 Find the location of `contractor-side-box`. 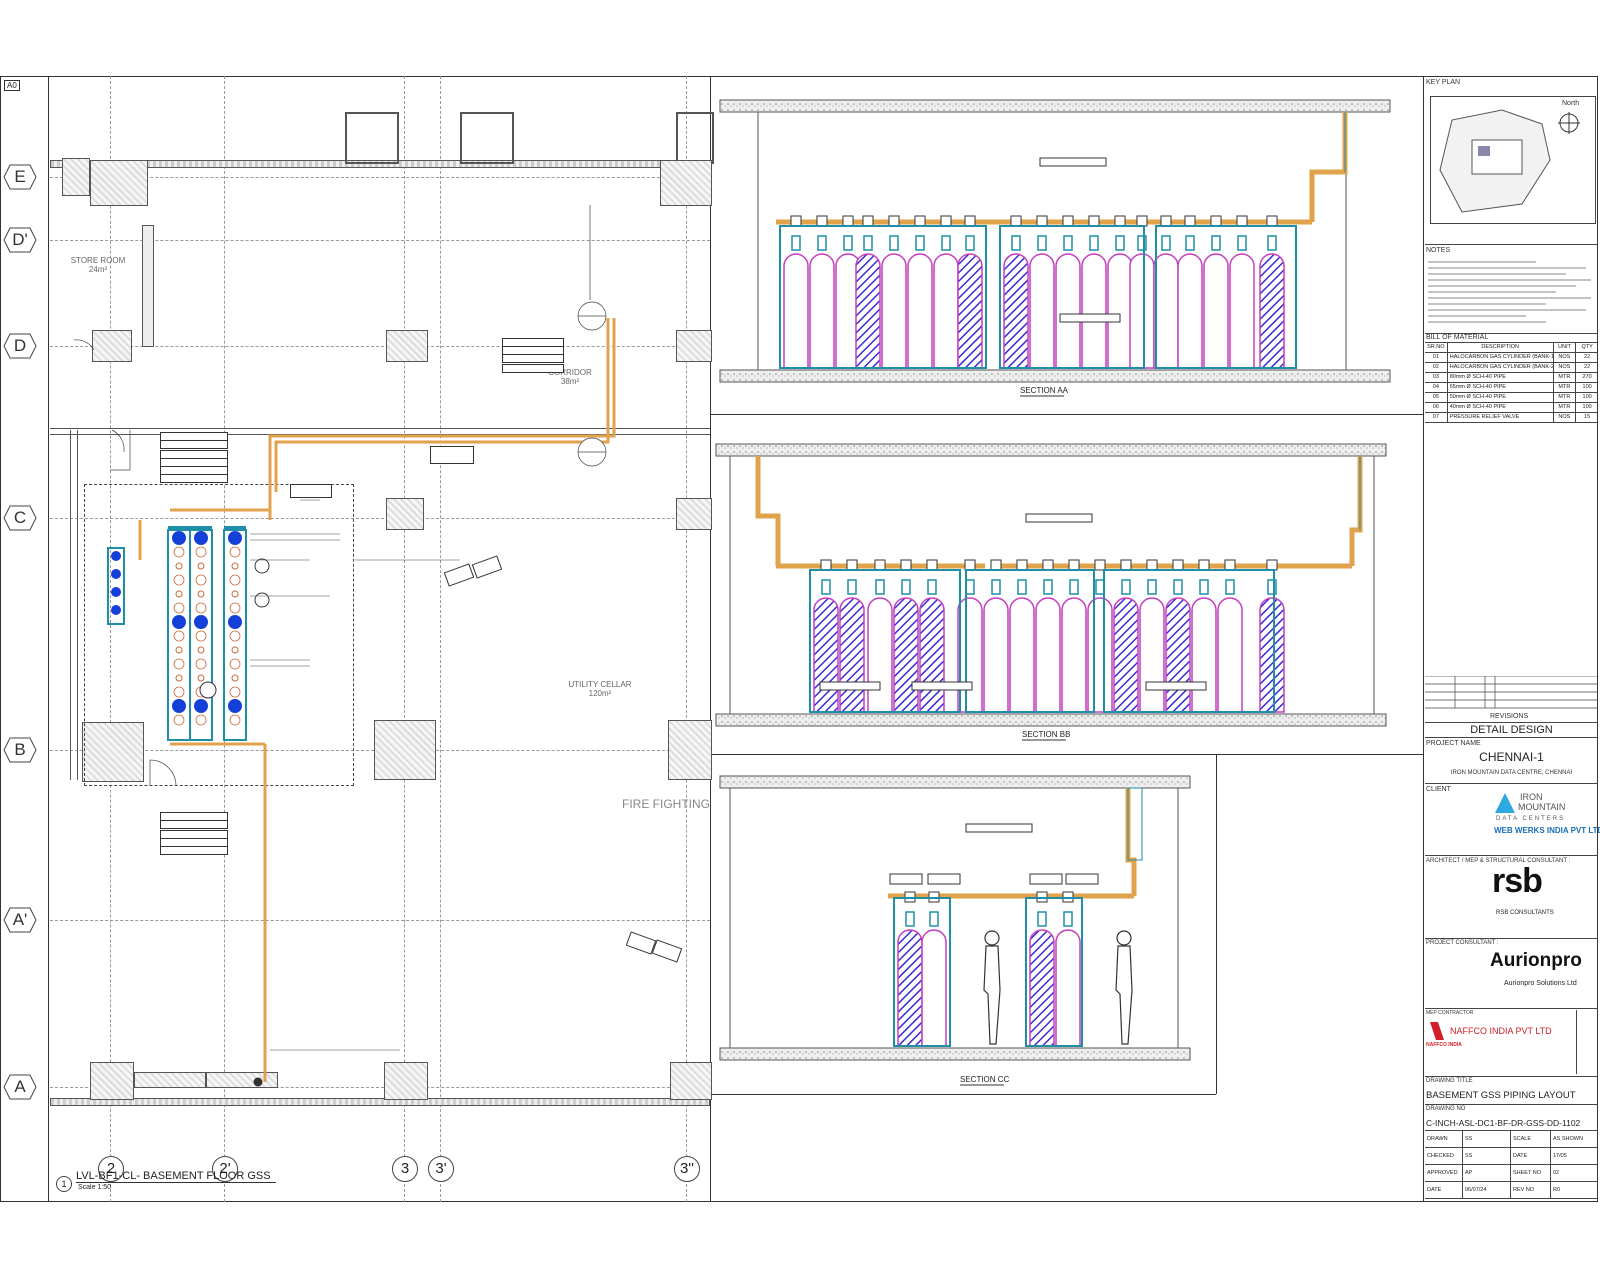

contractor-side-box is located at coordinates (1587, 1042).